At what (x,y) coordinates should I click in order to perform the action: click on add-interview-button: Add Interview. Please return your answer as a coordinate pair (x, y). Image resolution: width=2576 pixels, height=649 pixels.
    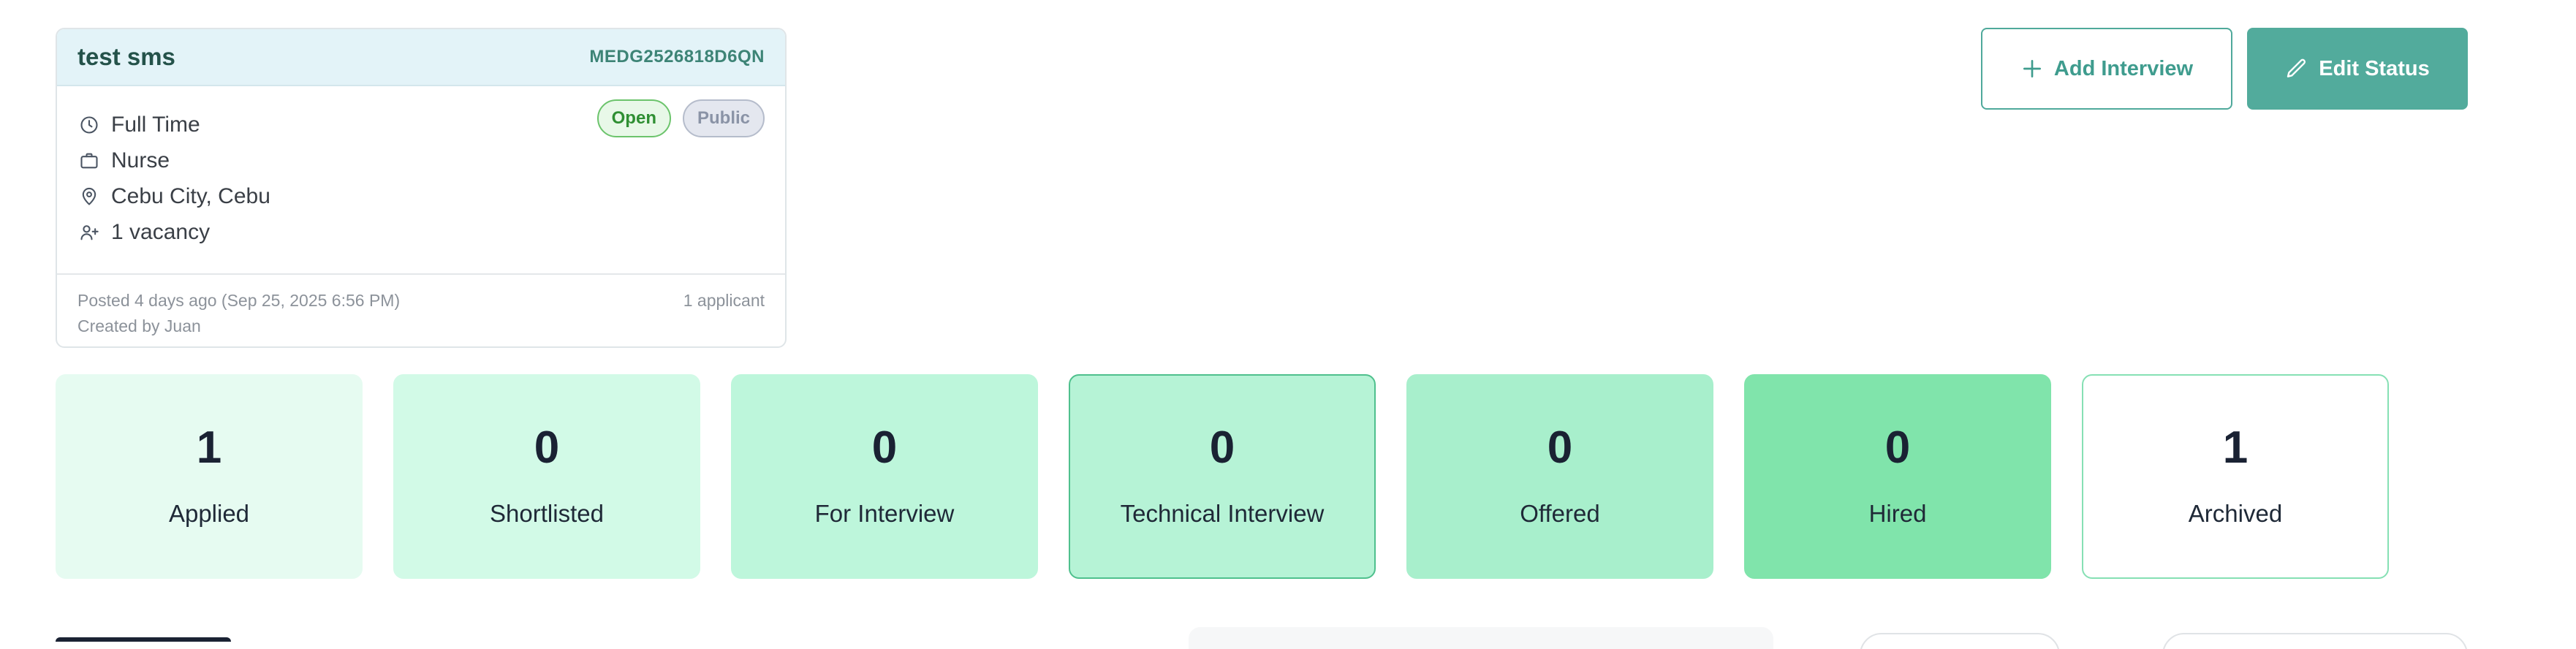
    Looking at the image, I should click on (2106, 69).